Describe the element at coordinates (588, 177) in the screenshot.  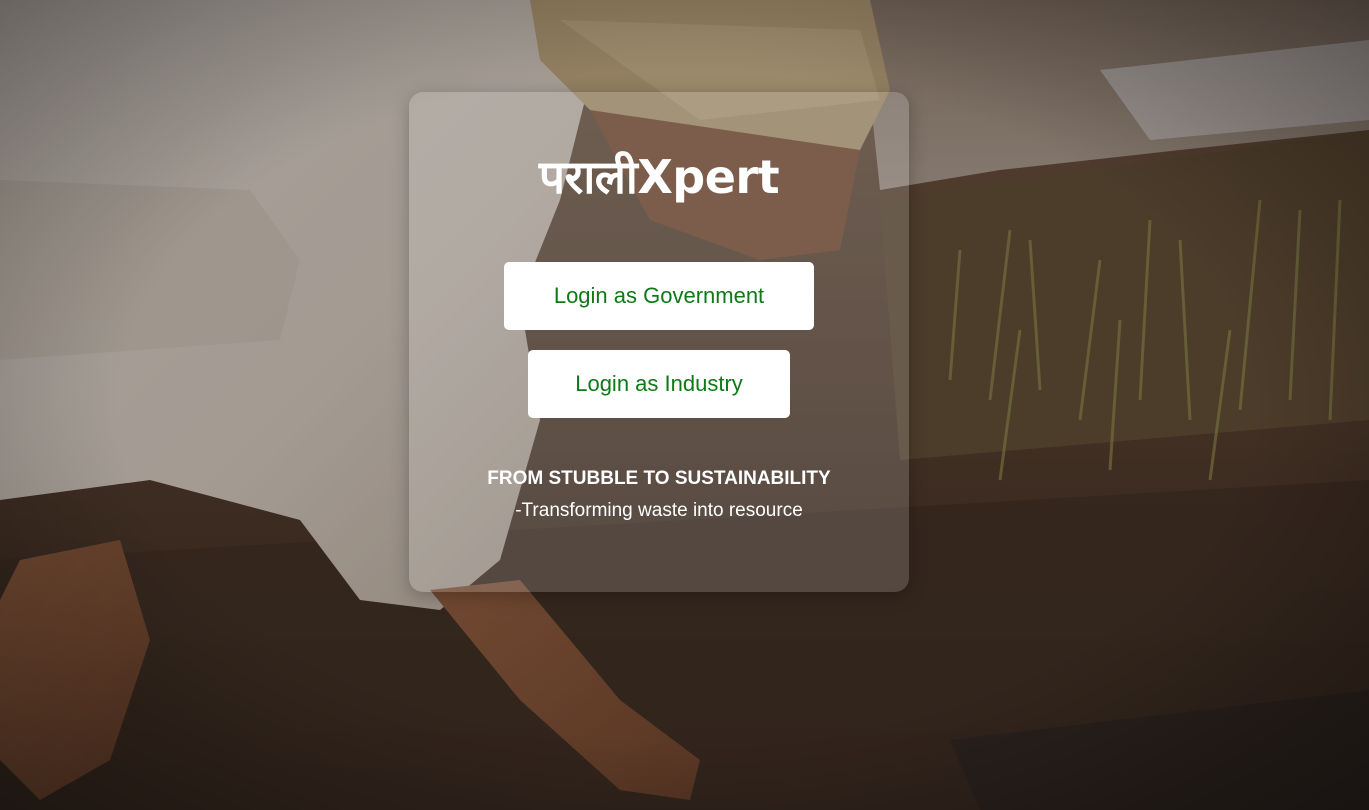
I see `brand-title: पराली` at that location.